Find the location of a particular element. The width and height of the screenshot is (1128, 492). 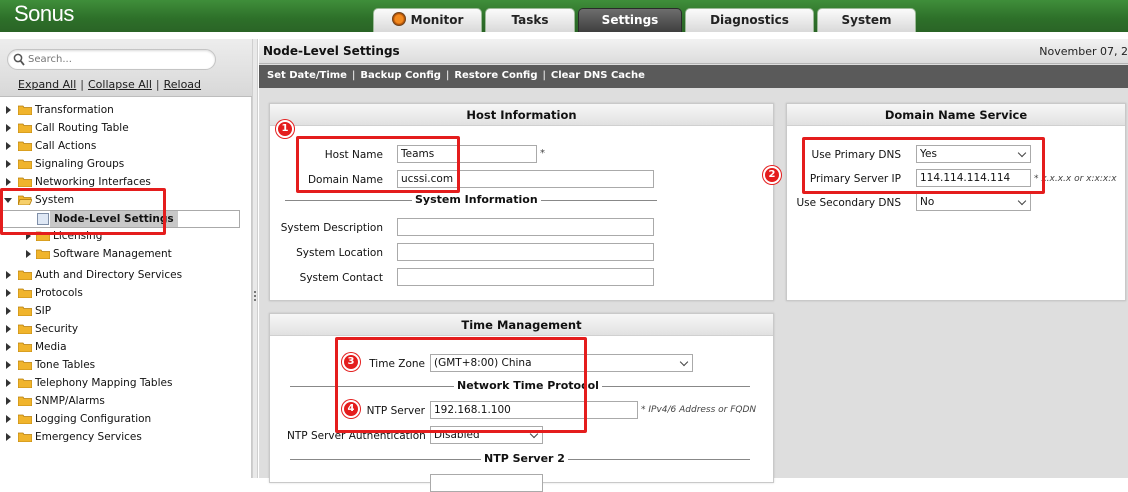

tab-settings: Settings is located at coordinates (630, 20).